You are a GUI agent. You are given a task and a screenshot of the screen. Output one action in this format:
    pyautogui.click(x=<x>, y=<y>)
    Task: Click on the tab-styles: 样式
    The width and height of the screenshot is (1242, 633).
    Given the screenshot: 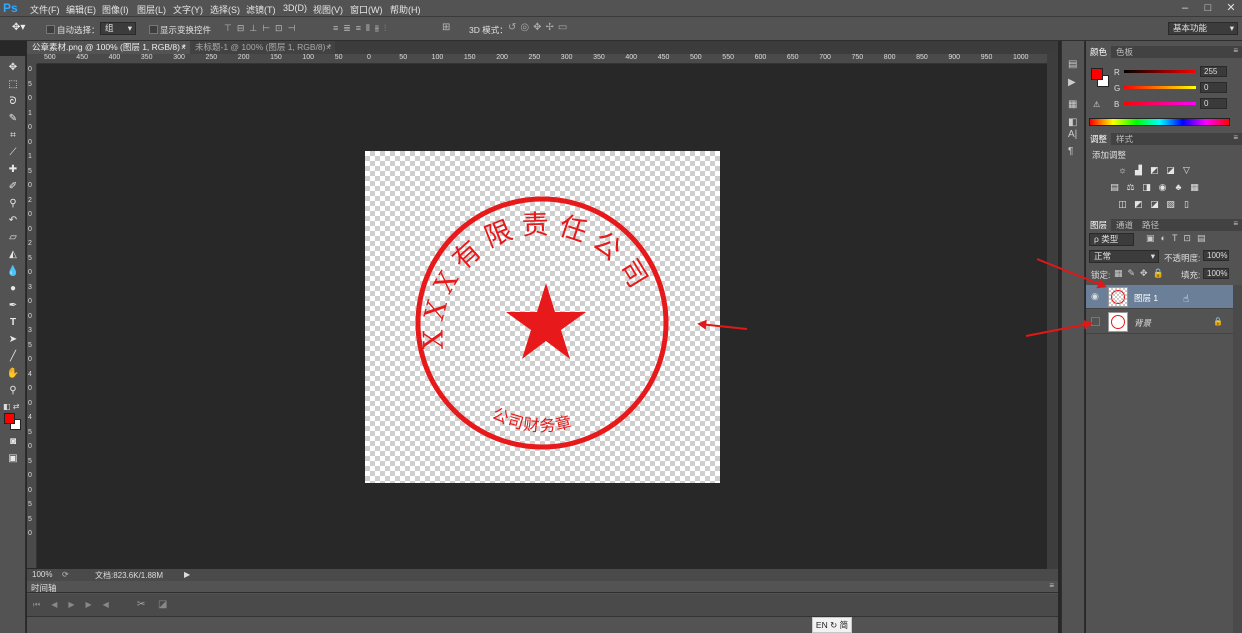 What is the action you would take?
    pyautogui.click(x=1124, y=139)
    